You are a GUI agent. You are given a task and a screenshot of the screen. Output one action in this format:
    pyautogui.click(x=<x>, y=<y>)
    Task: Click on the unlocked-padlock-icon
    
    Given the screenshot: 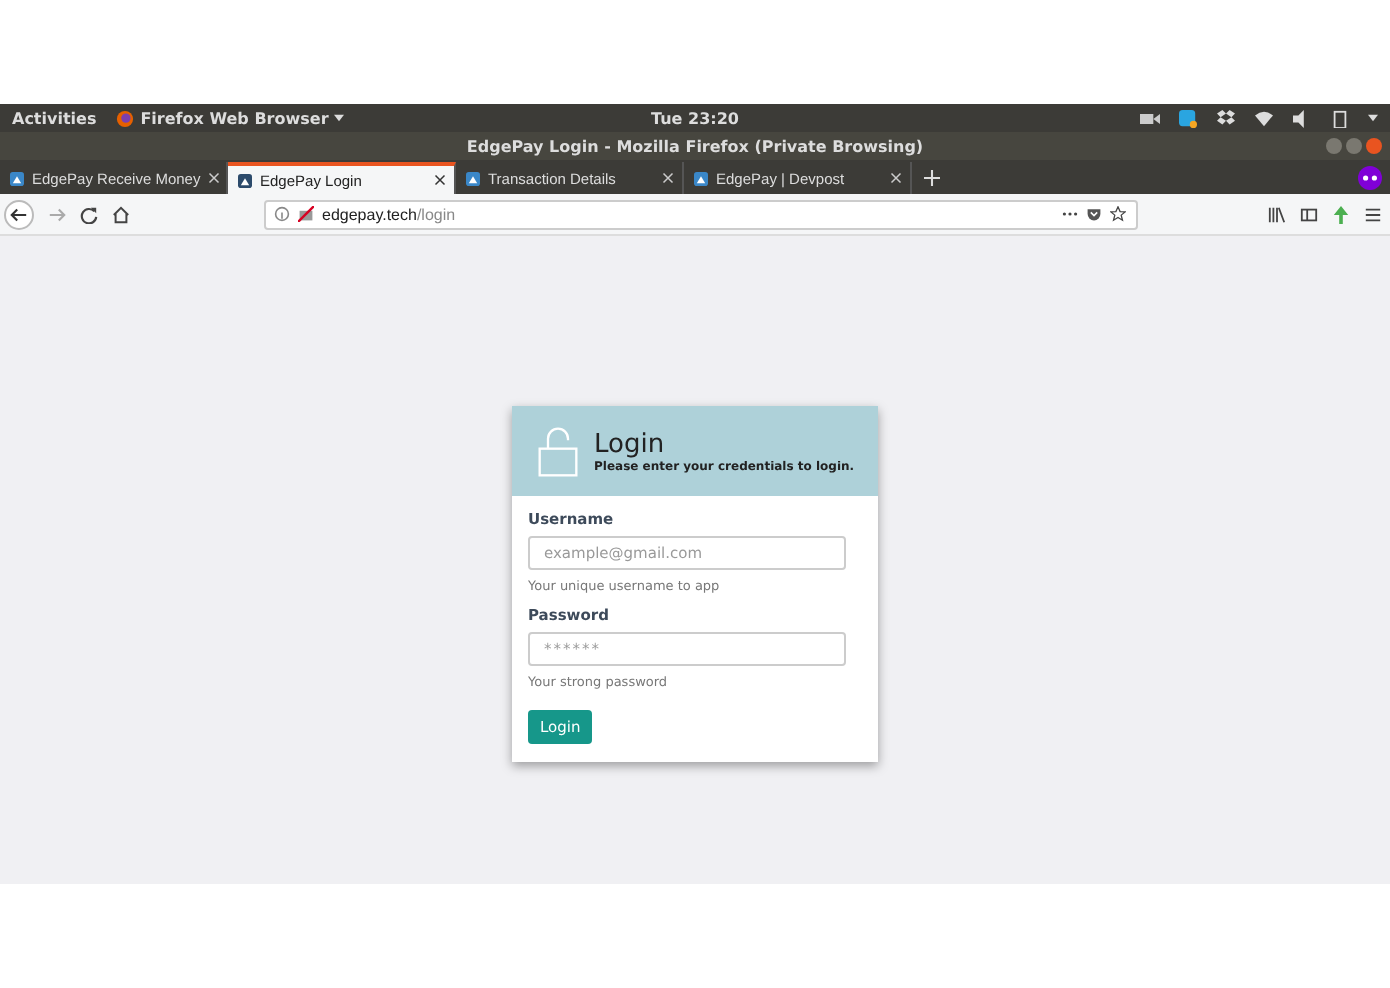 What is the action you would take?
    pyautogui.click(x=558, y=451)
    